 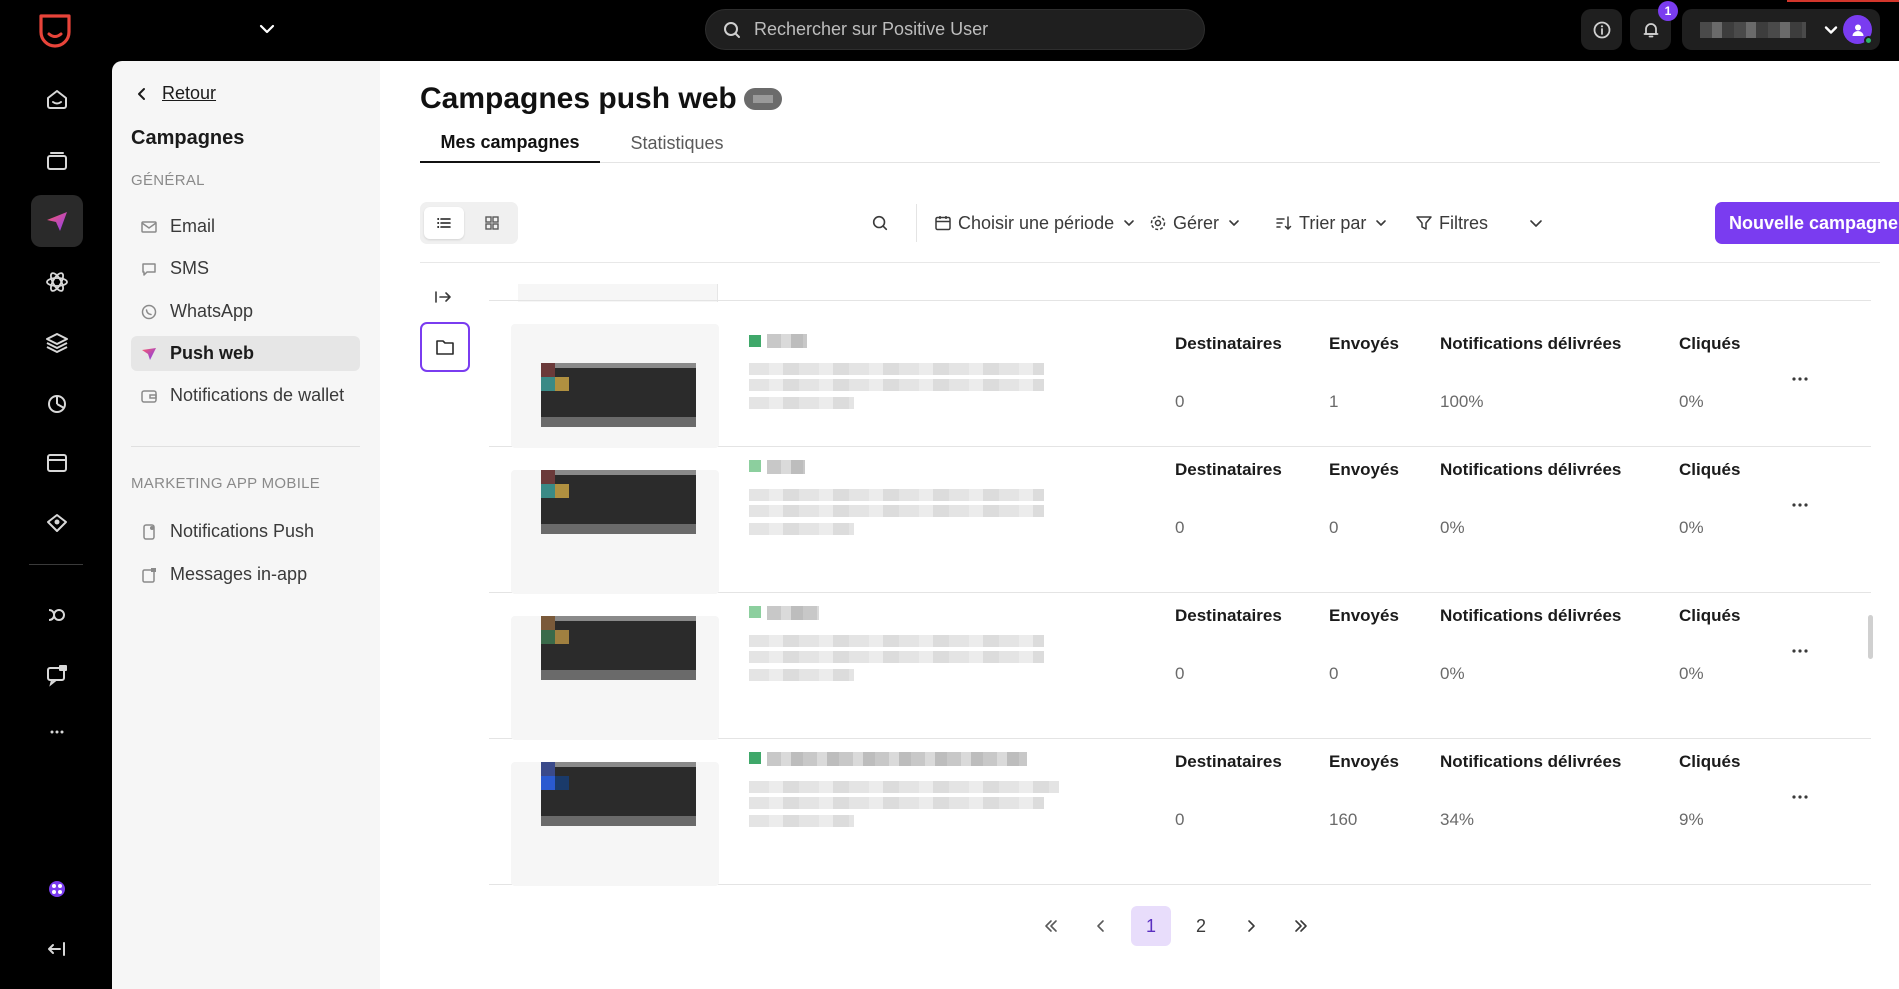 I want to click on folders-button, so click(x=445, y=347).